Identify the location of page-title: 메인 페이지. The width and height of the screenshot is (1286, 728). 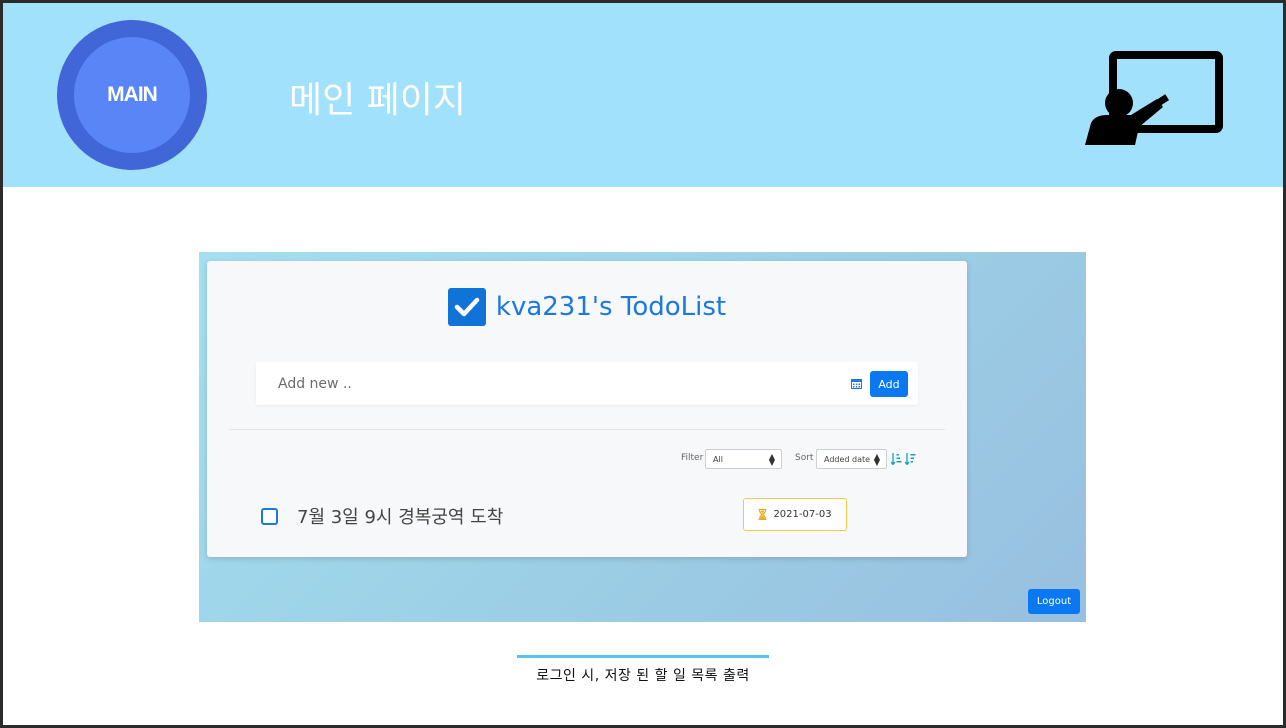
(378, 100).